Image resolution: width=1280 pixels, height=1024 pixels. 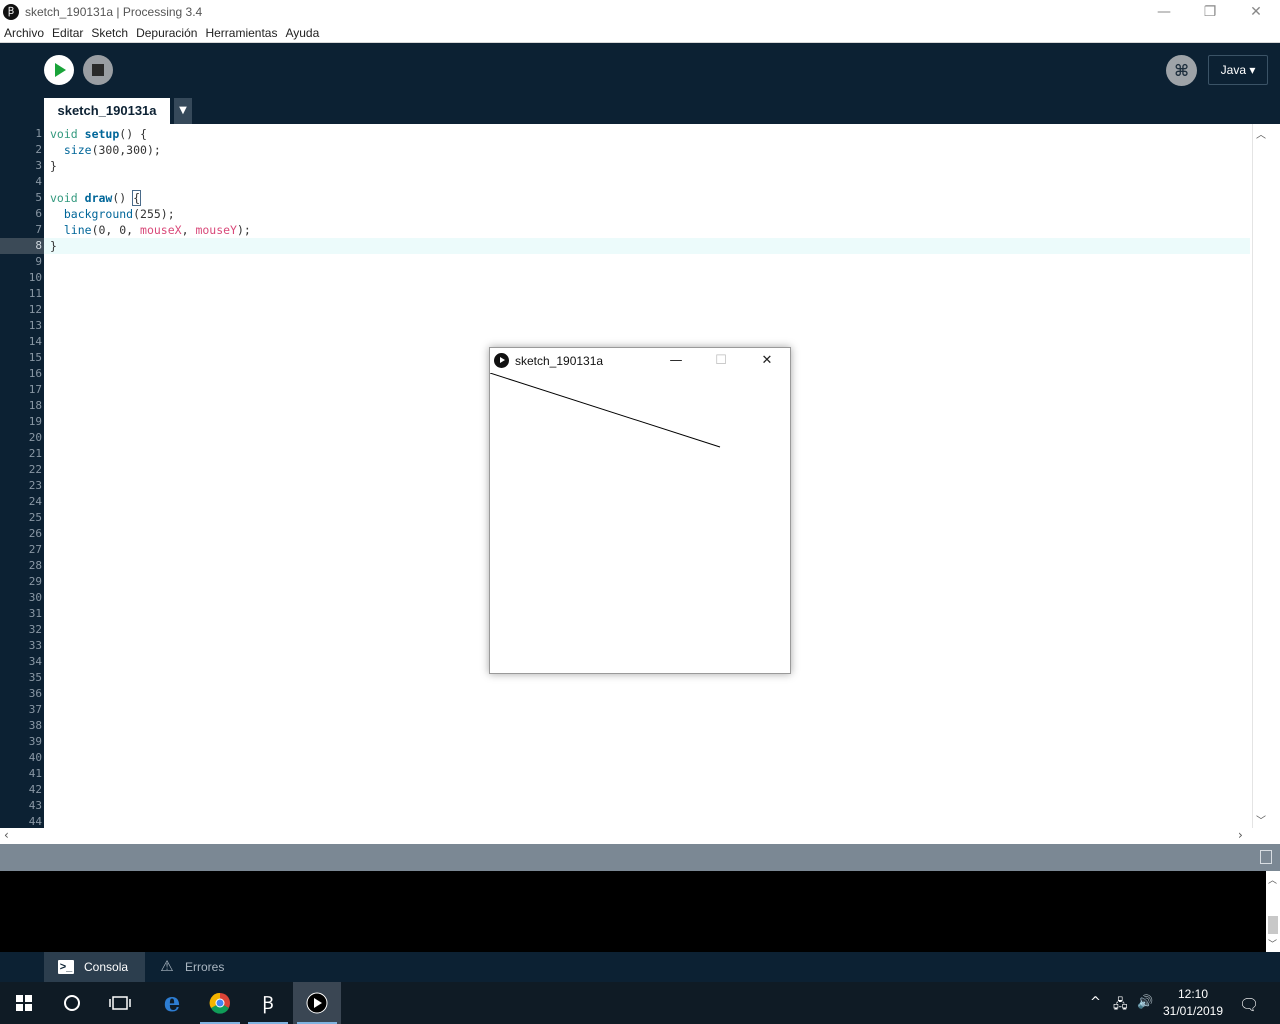 What do you see at coordinates (35, 741) in the screenshot?
I see `line-number: 39` at bounding box center [35, 741].